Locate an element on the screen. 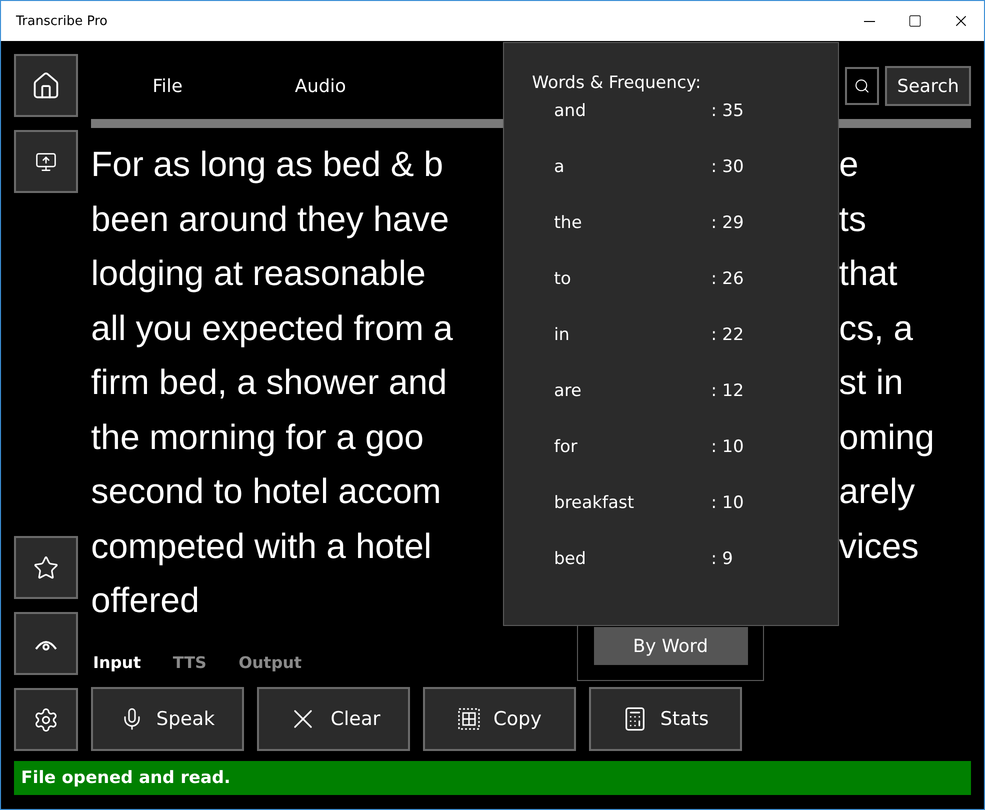 The width and height of the screenshot is (985, 810). search-field is located at coordinates (862, 86).